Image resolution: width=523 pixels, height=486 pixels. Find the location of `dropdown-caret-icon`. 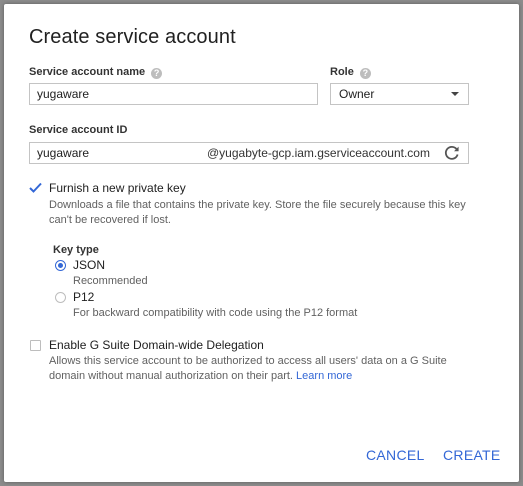

dropdown-caret-icon is located at coordinates (455, 94).